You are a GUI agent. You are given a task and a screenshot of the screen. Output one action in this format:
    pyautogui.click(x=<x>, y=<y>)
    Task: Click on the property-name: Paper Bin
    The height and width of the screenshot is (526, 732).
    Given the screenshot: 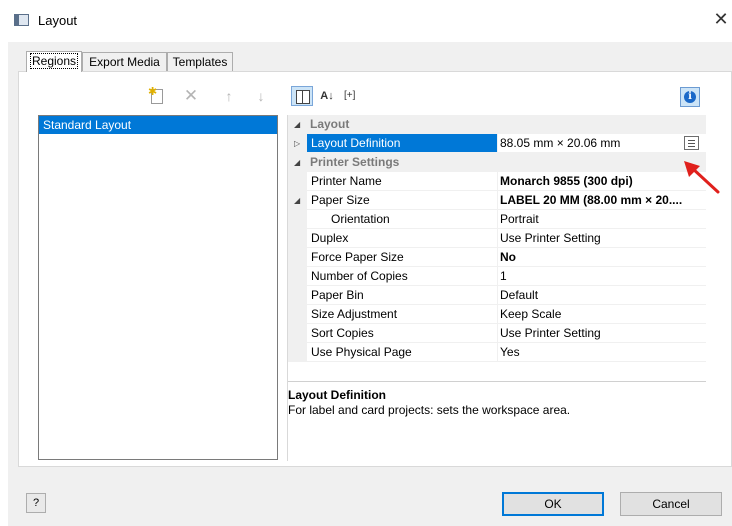 What is the action you would take?
    pyautogui.click(x=402, y=295)
    